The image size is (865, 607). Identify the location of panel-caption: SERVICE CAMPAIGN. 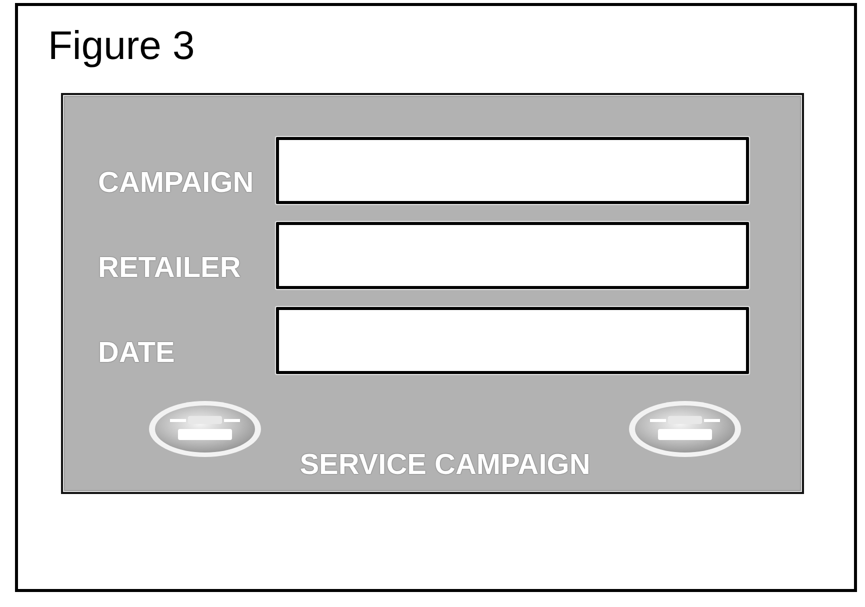
(445, 465).